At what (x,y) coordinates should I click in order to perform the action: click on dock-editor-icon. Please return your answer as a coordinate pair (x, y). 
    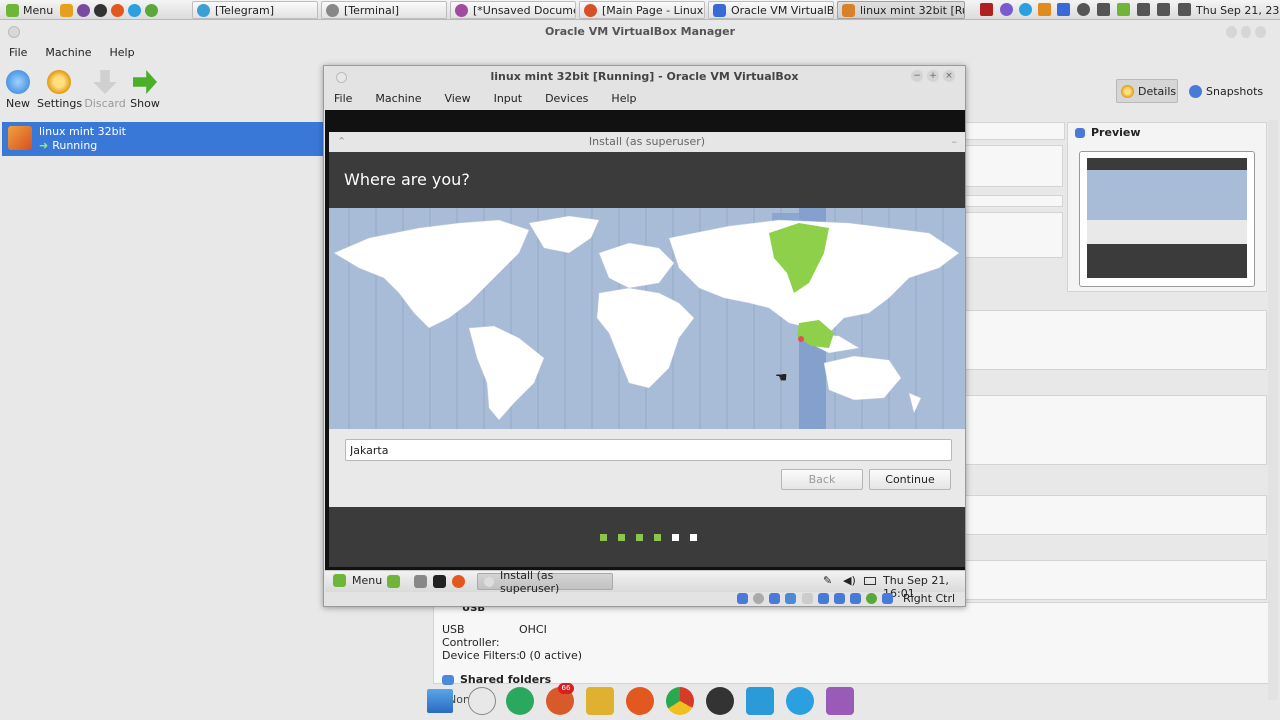
    Looking at the image, I should click on (840, 701).